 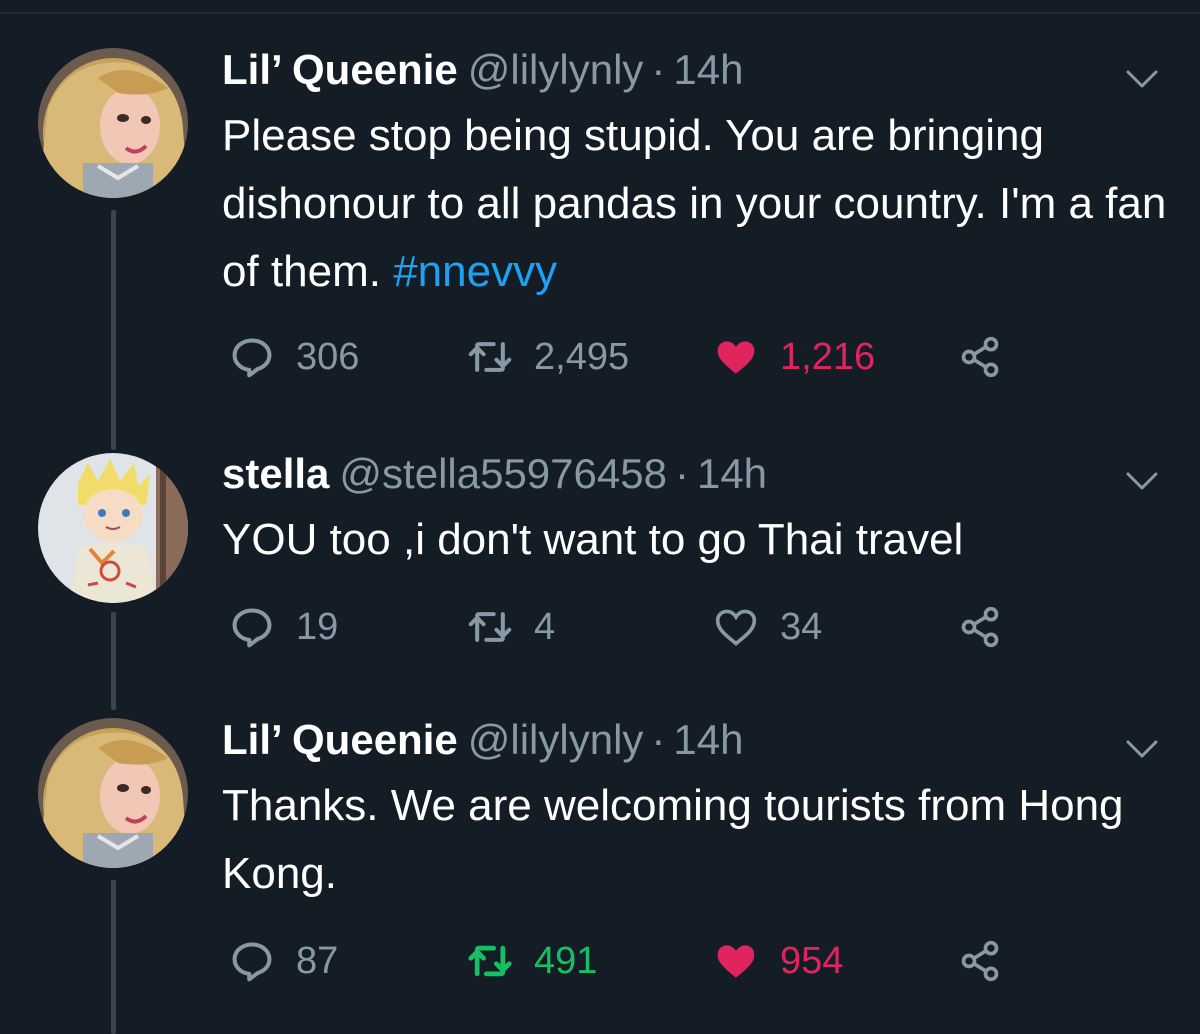 I want to click on reply-button: 87, so click(x=284, y=961).